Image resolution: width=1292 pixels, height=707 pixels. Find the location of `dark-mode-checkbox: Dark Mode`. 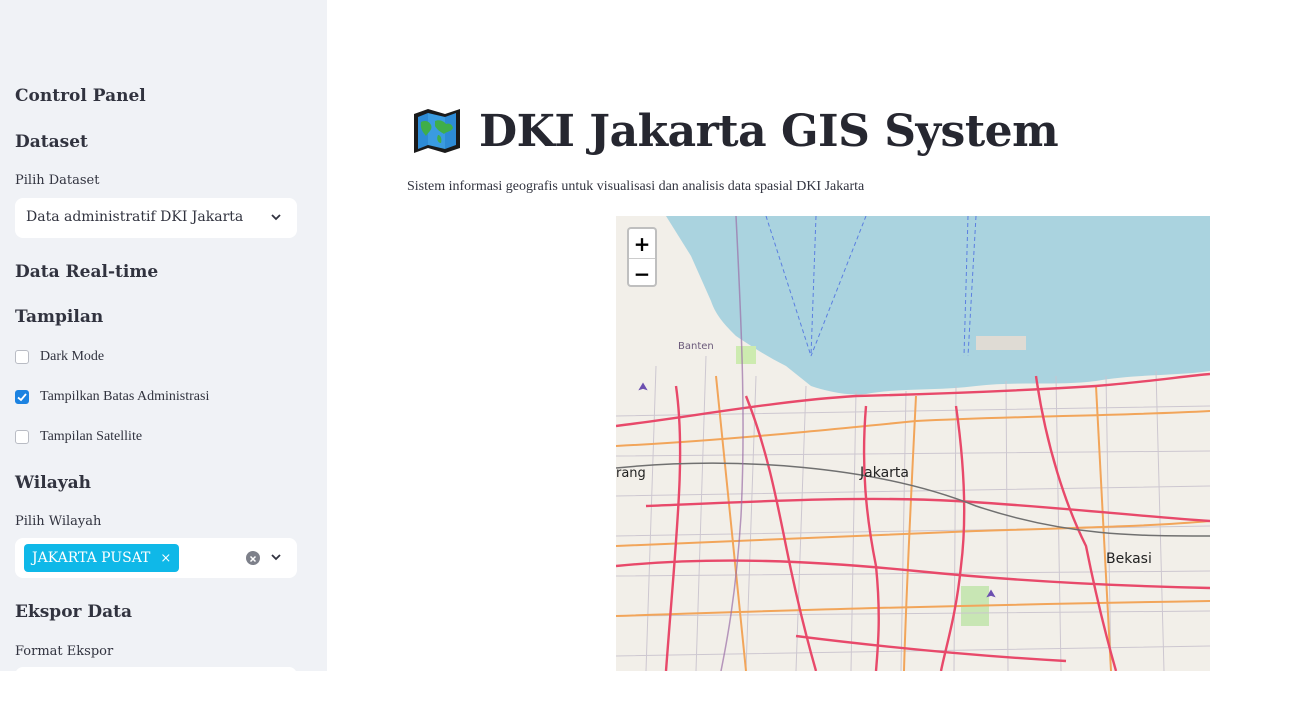

dark-mode-checkbox: Dark Mode is located at coordinates (59, 357).